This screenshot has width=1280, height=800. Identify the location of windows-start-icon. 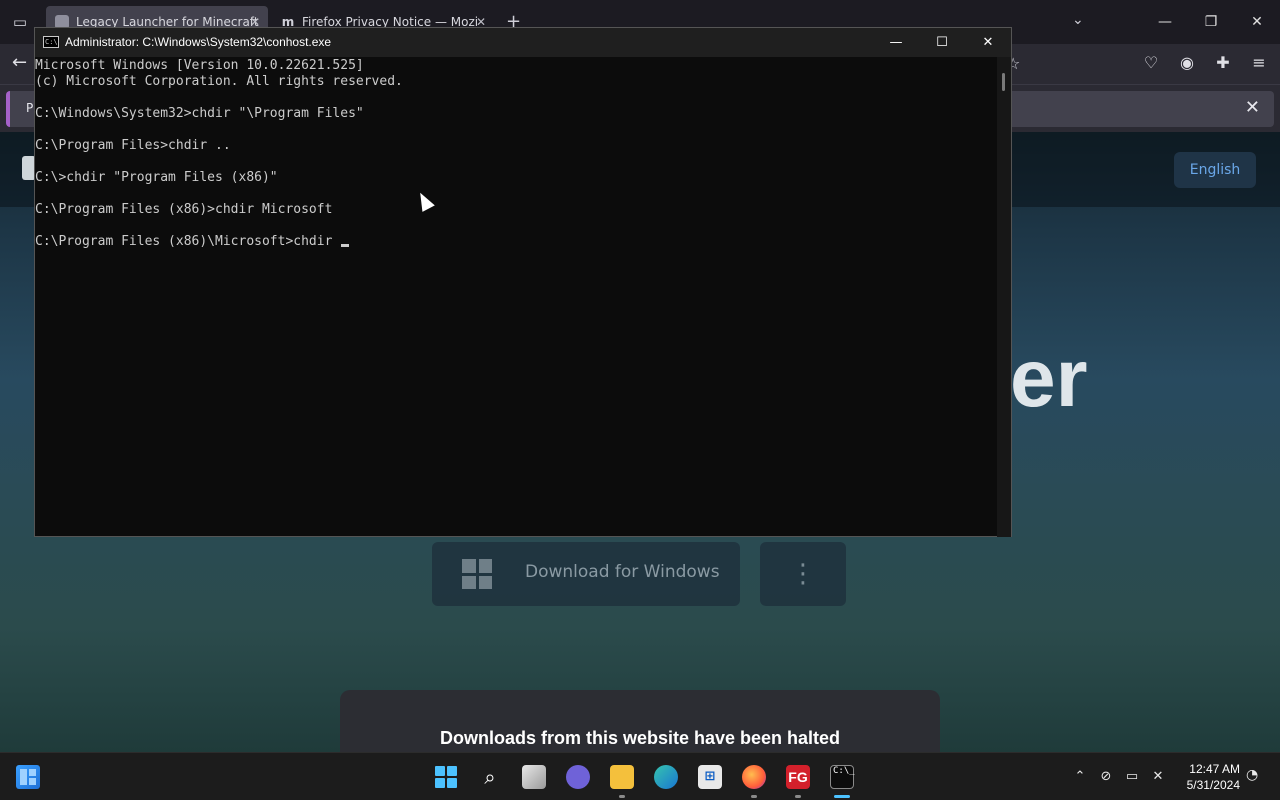
(446, 777).